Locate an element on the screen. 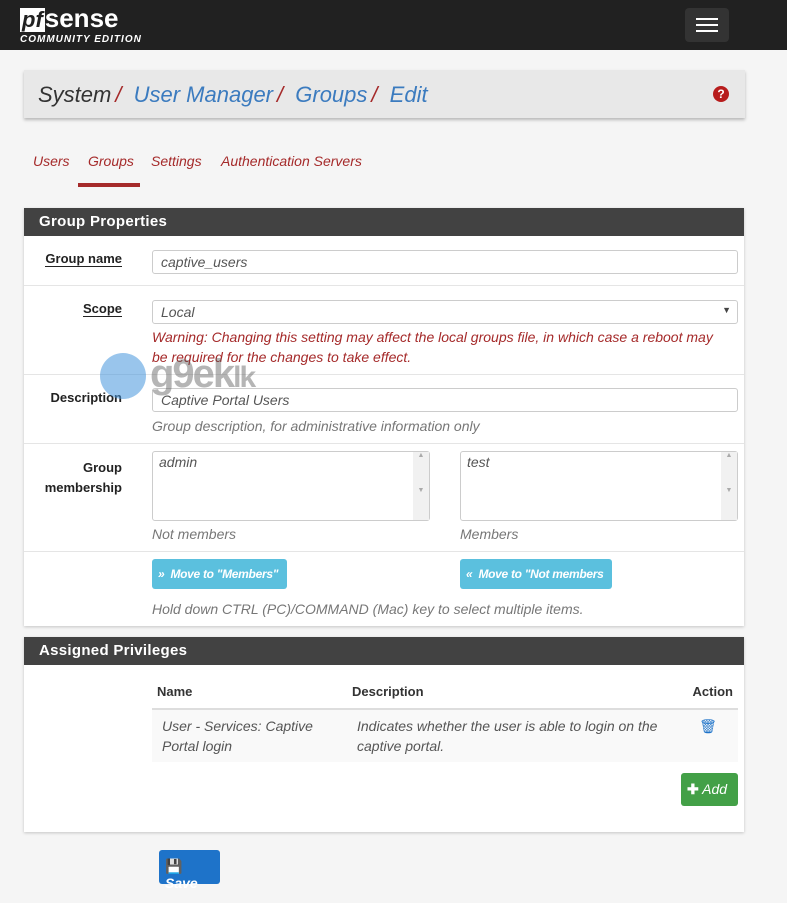 This screenshot has height=903, width=787. plus-icon: ✚ is located at coordinates (693, 789).